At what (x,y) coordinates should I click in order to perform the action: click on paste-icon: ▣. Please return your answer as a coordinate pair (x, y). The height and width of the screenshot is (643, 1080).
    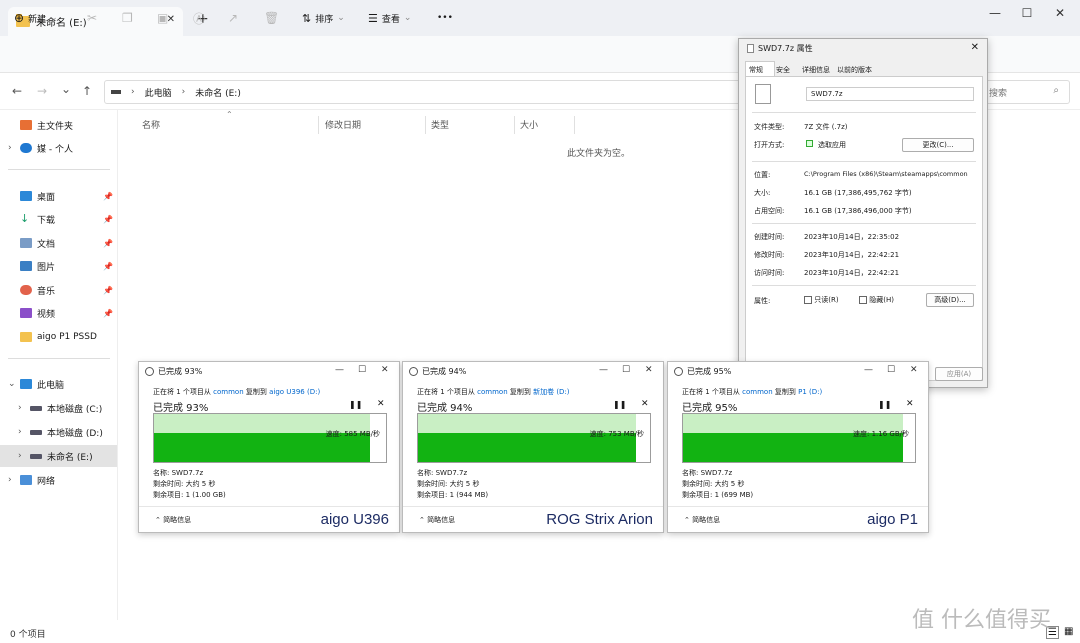
    Looking at the image, I should click on (162, 18).